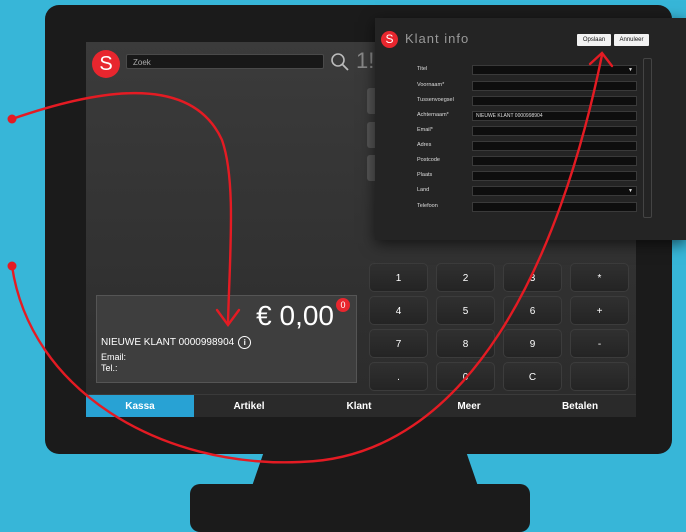 The height and width of the screenshot is (532, 686). I want to click on tussenvoegsel-input, so click(554, 101).